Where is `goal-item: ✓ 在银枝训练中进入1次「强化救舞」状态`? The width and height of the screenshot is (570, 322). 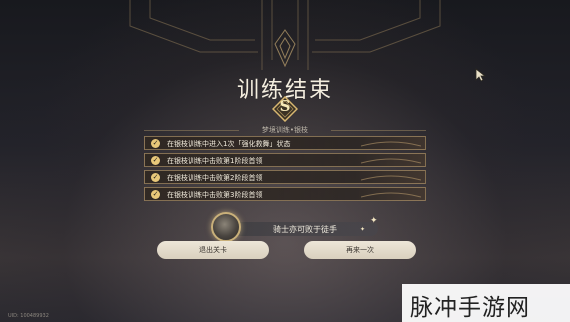 goal-item: ✓ 在银枝训练中进入1次「强化救舞」状态 is located at coordinates (285, 143).